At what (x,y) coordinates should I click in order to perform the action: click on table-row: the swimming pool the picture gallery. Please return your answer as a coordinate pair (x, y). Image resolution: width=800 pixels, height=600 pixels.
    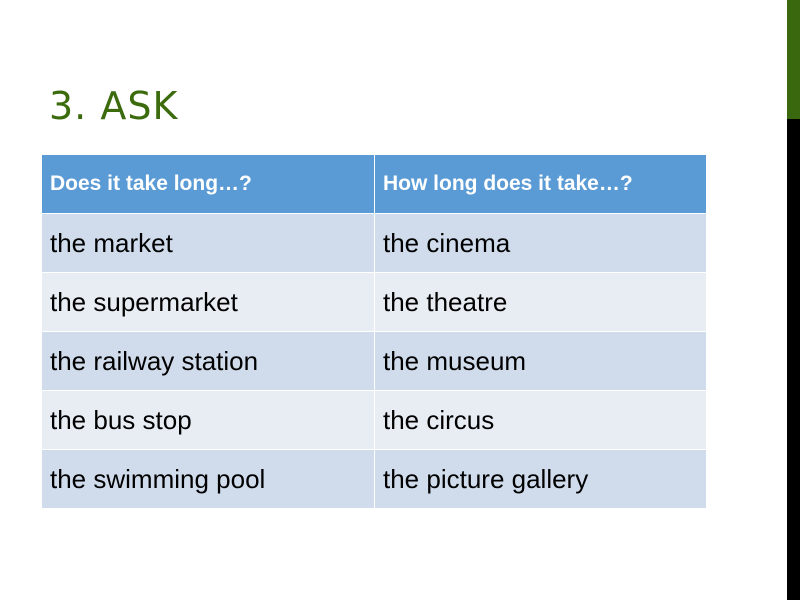
    Looking at the image, I should click on (374, 479).